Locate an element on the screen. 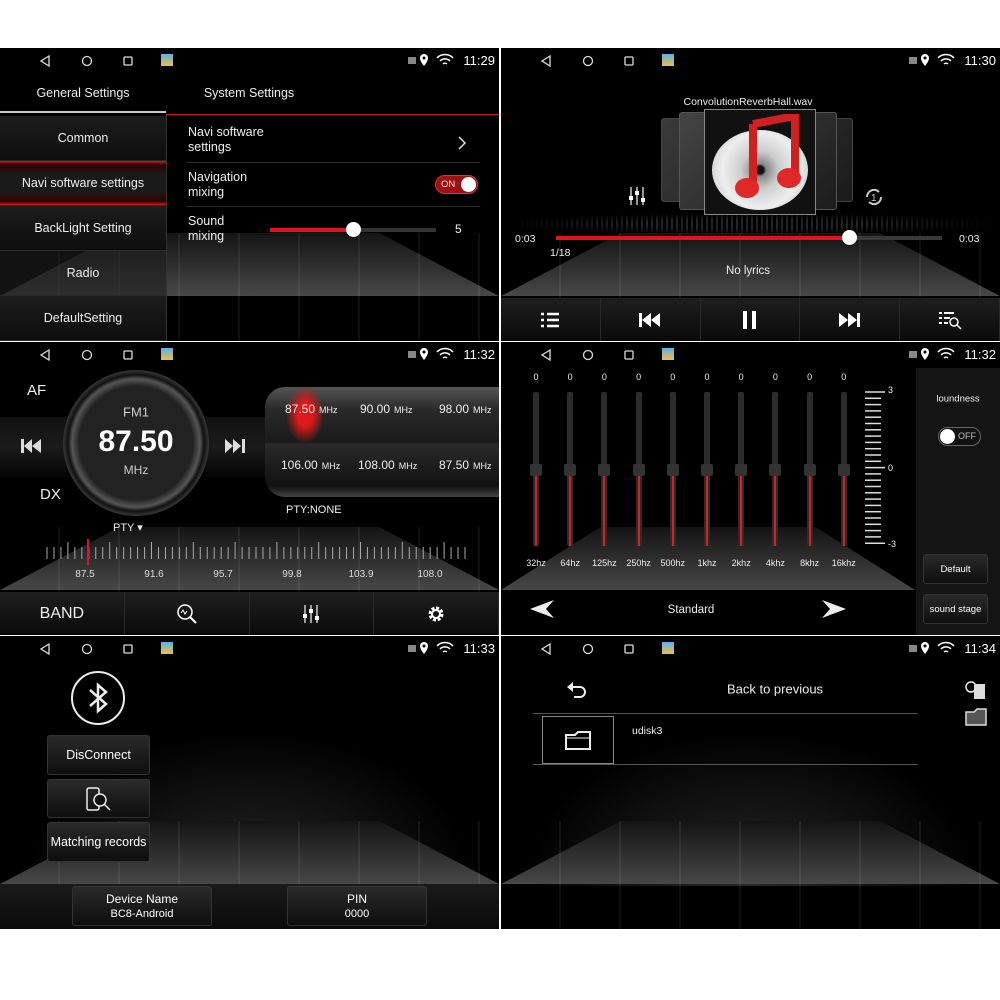  tab-general-settings: General Settings is located at coordinates (82, 93).